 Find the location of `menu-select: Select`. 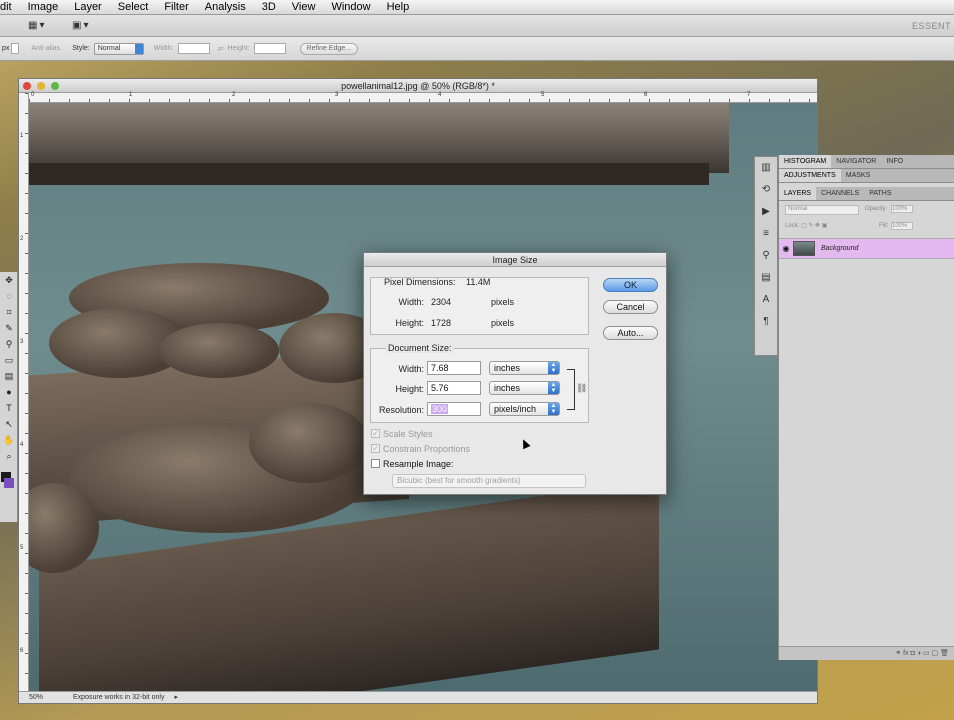

menu-select: Select is located at coordinates (133, 7).